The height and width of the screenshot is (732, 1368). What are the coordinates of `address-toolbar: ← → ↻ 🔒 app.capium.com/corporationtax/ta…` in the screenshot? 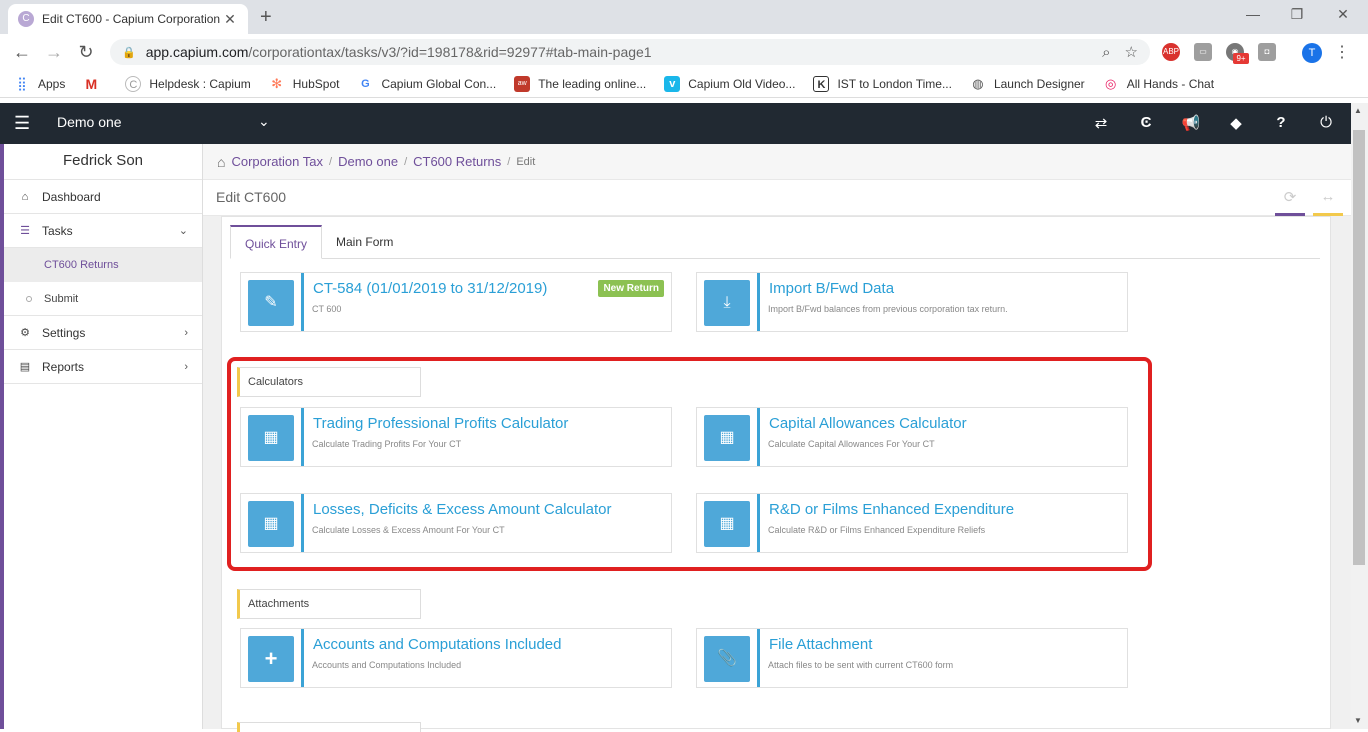 It's located at (684, 52).